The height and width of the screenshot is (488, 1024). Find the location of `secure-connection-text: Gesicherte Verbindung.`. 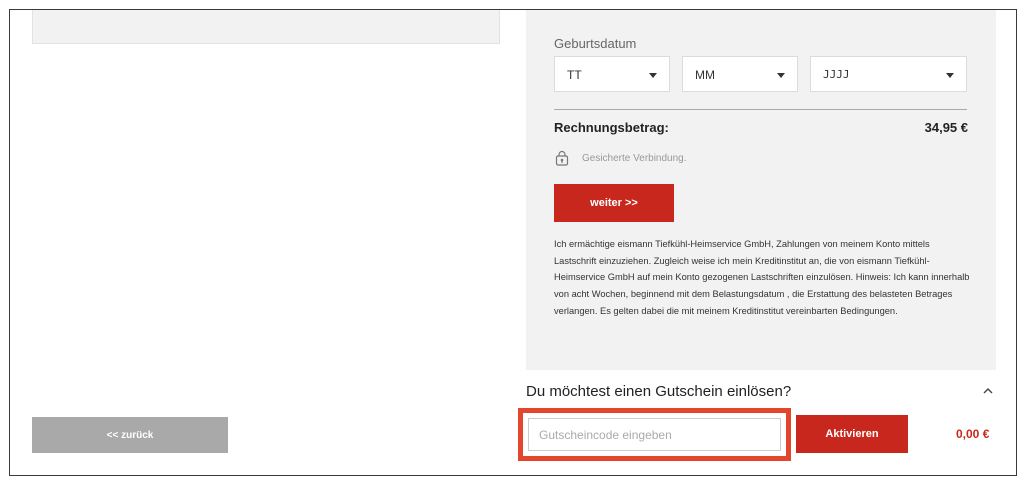

secure-connection-text: Gesicherte Verbindung. is located at coordinates (634, 158).